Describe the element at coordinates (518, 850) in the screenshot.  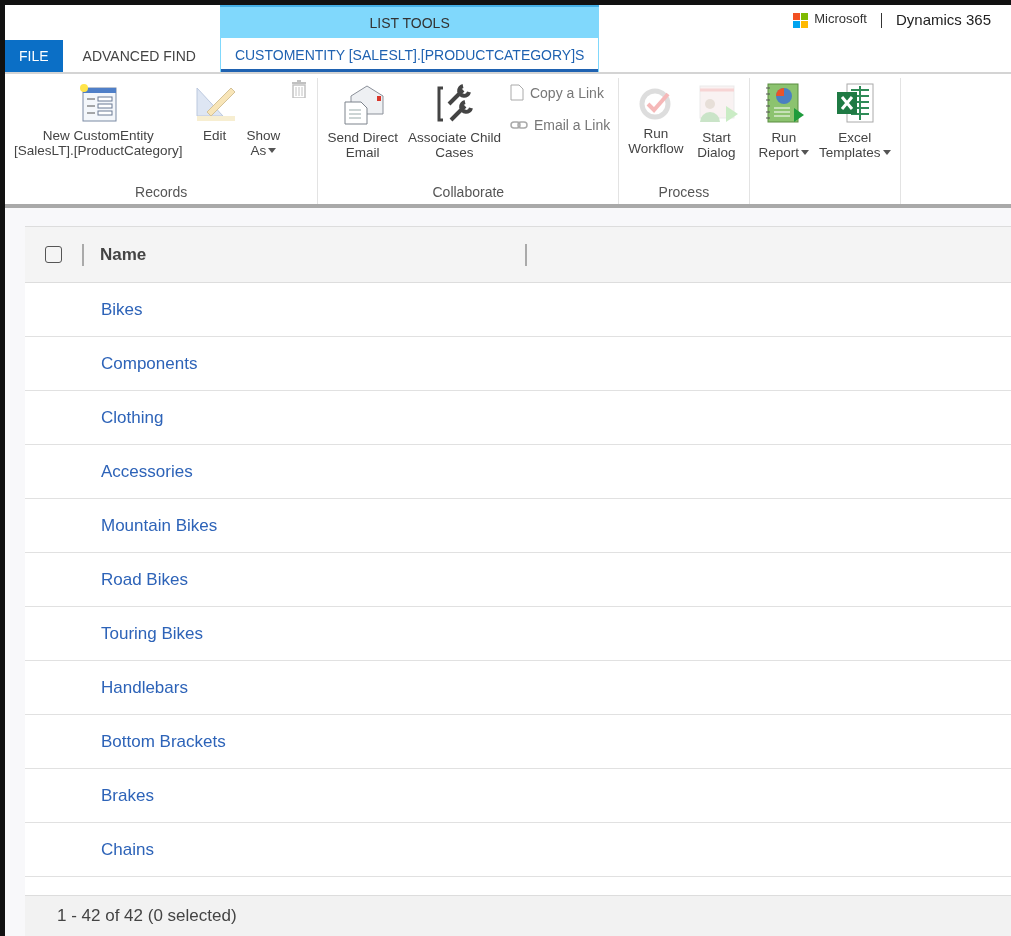
I see `table-row: Chains` at that location.